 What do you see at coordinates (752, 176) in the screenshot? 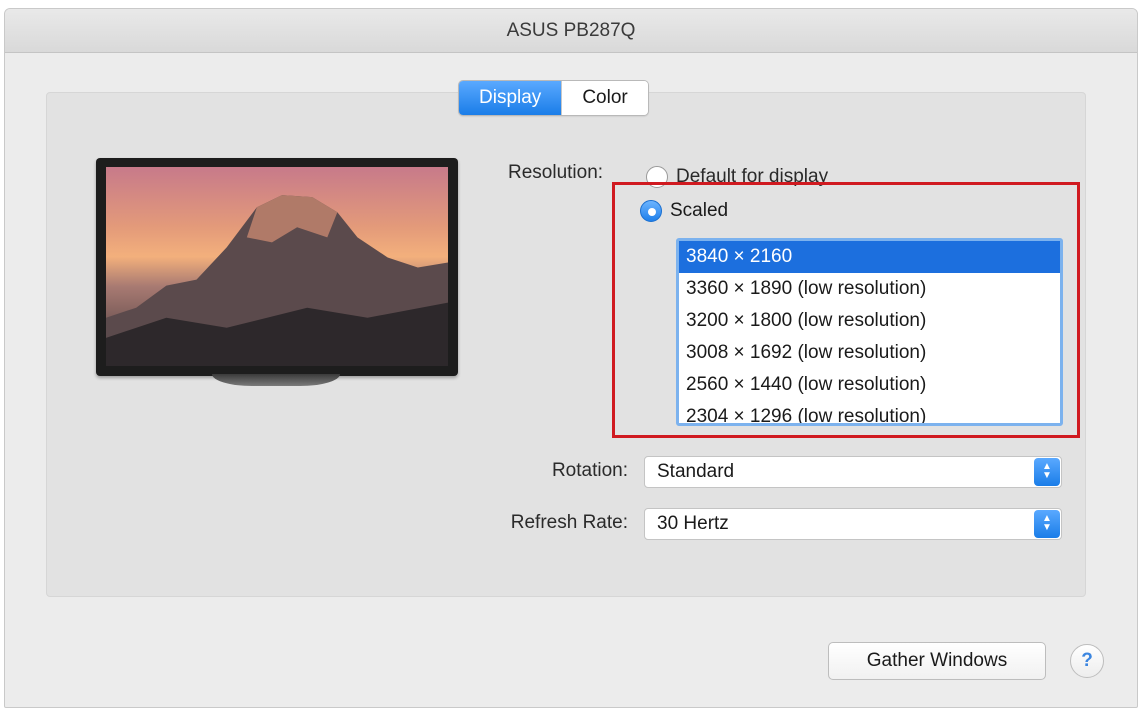
I see `radio-default-label: Default for display` at bounding box center [752, 176].